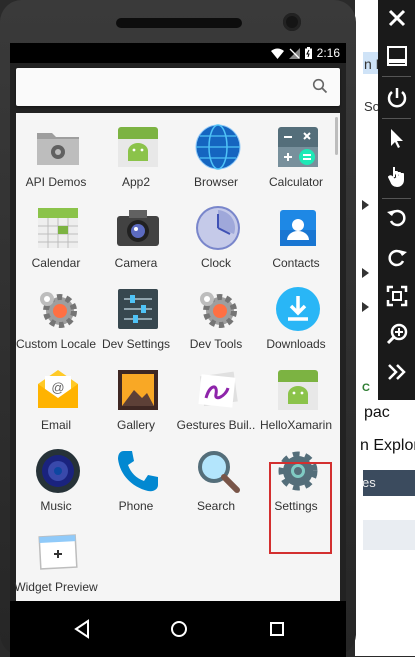 This screenshot has height=657, width=415. What do you see at coordinates (138, 471) in the screenshot?
I see `phone-handset-icon` at bounding box center [138, 471].